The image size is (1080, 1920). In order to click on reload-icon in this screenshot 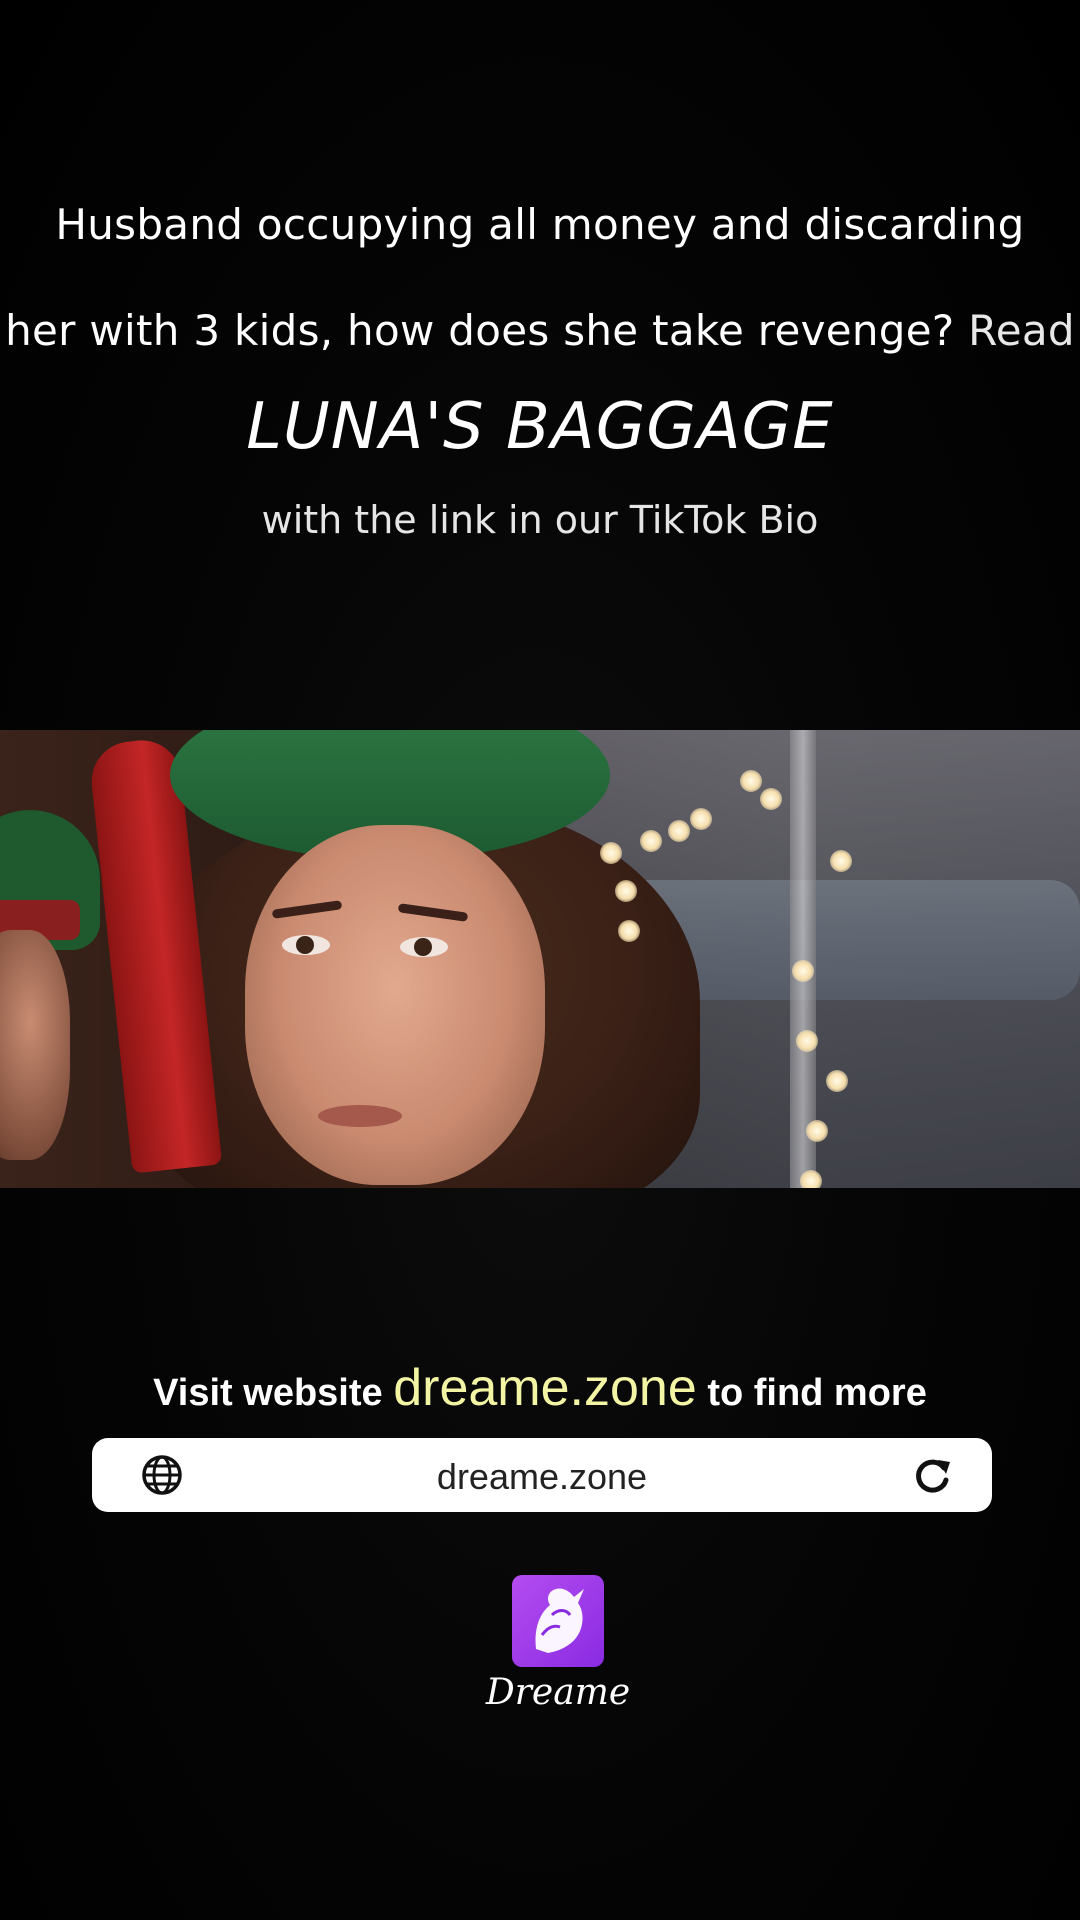, I will do `click(932, 1476)`.